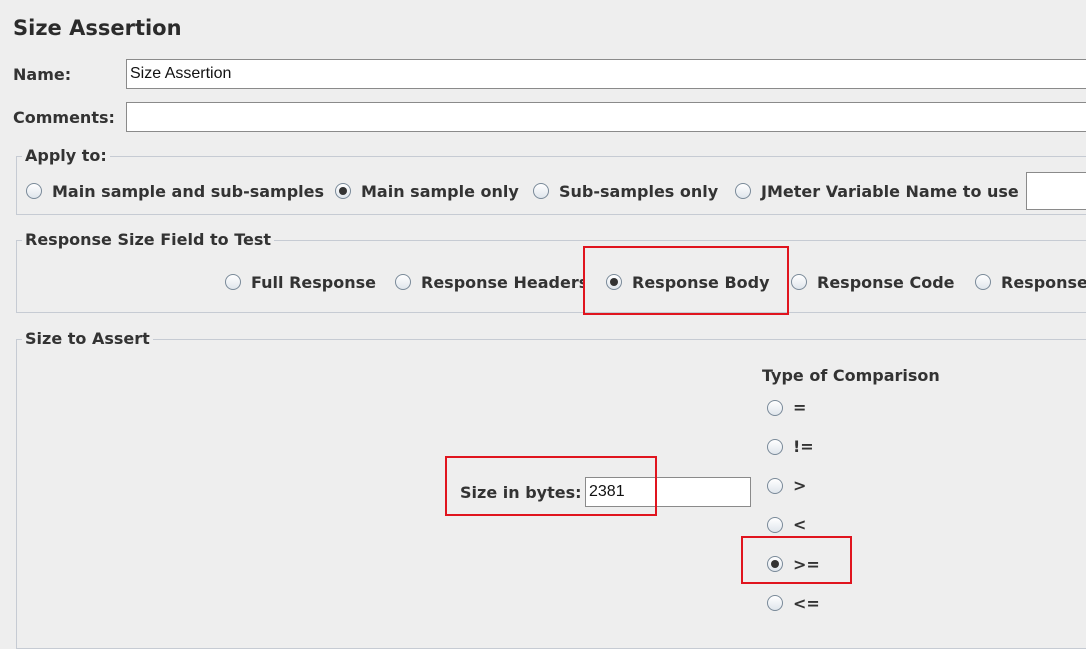 The width and height of the screenshot is (1086, 649). I want to click on comments-field, so click(606, 117).